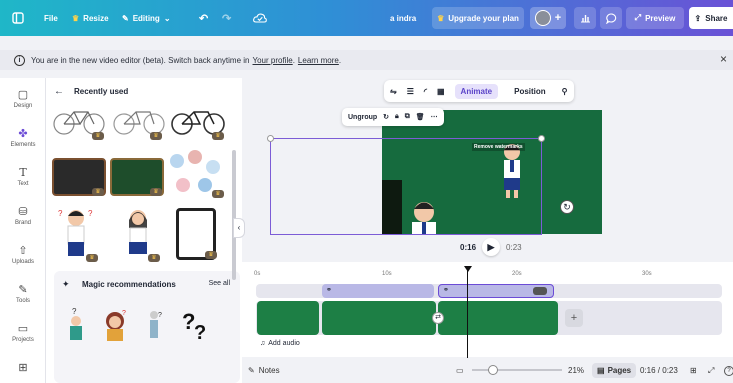 This screenshot has width=733, height=383. Describe the element at coordinates (23, 293) in the screenshot. I see `sidebar-item-tools: ✎ Tools` at that location.